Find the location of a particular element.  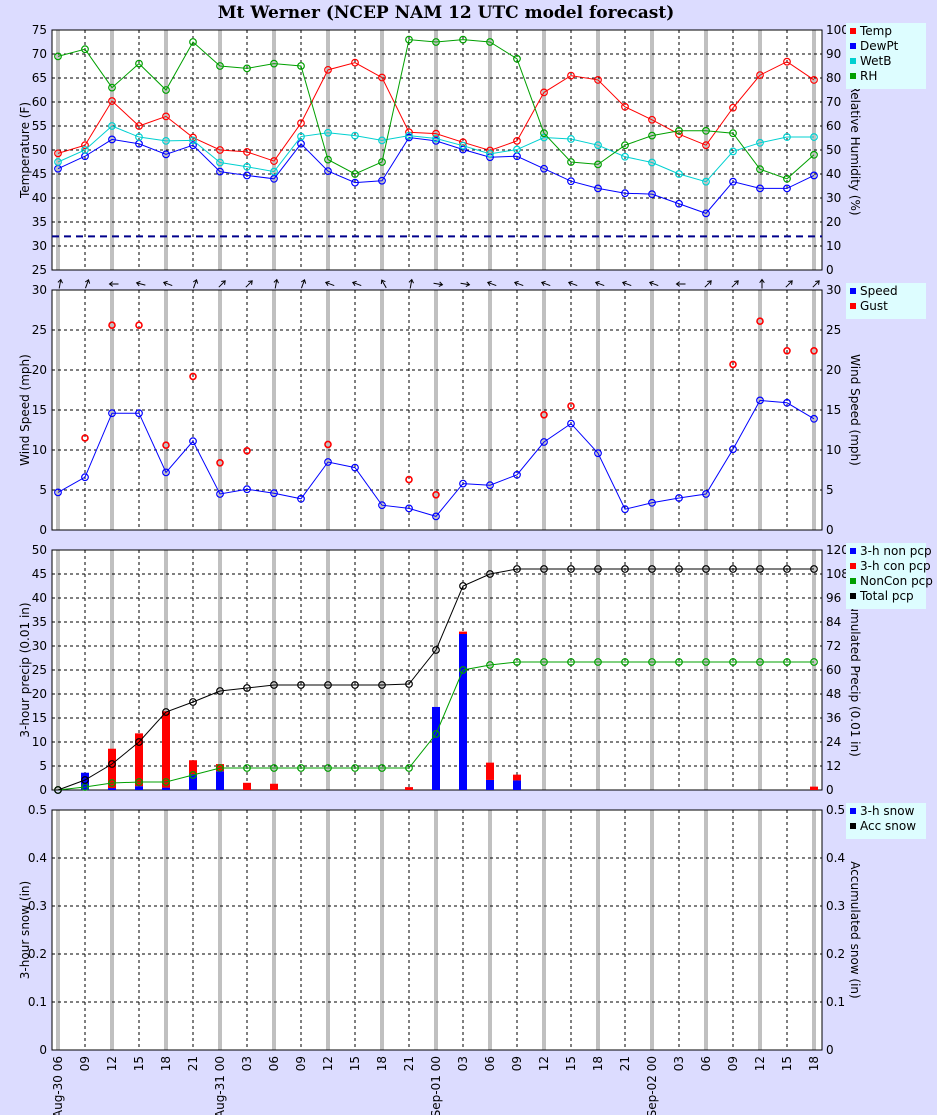

x-tick-label: Sep-01 00 is located at coordinates (436, 1085).